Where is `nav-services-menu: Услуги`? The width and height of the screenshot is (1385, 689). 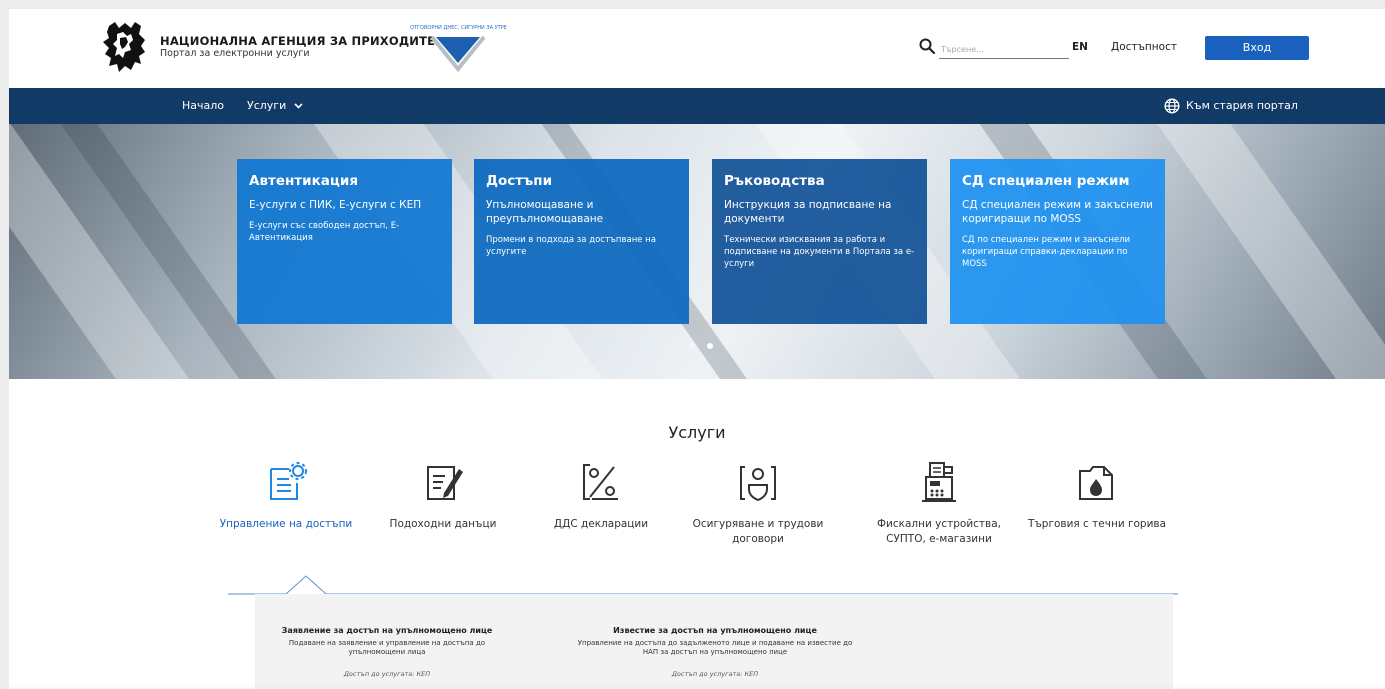
nav-services-menu: Услуги is located at coordinates (275, 105).